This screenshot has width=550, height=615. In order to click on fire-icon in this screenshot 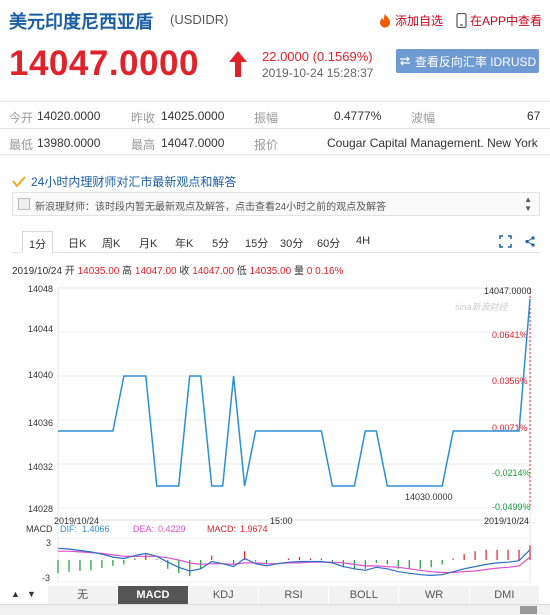, I will do `click(385, 21)`.